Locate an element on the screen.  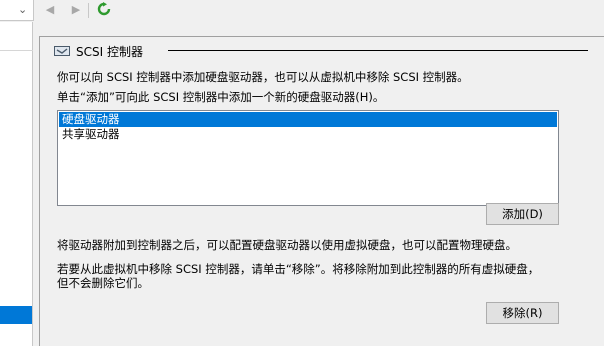
refresh-icon is located at coordinates (104, 10).